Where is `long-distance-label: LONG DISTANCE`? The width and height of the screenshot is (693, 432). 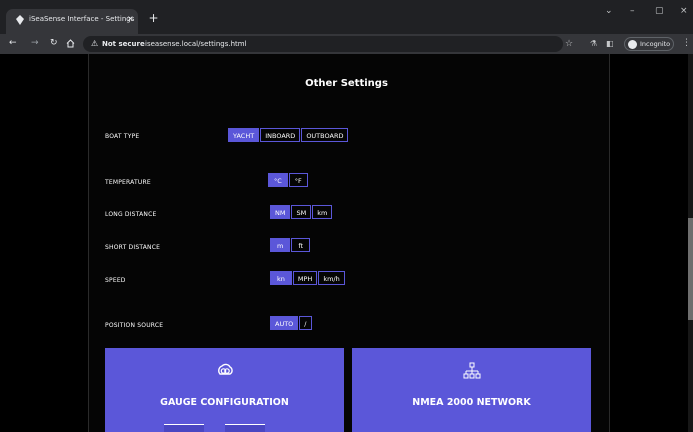
long-distance-label: LONG DISTANCE is located at coordinates (131, 214).